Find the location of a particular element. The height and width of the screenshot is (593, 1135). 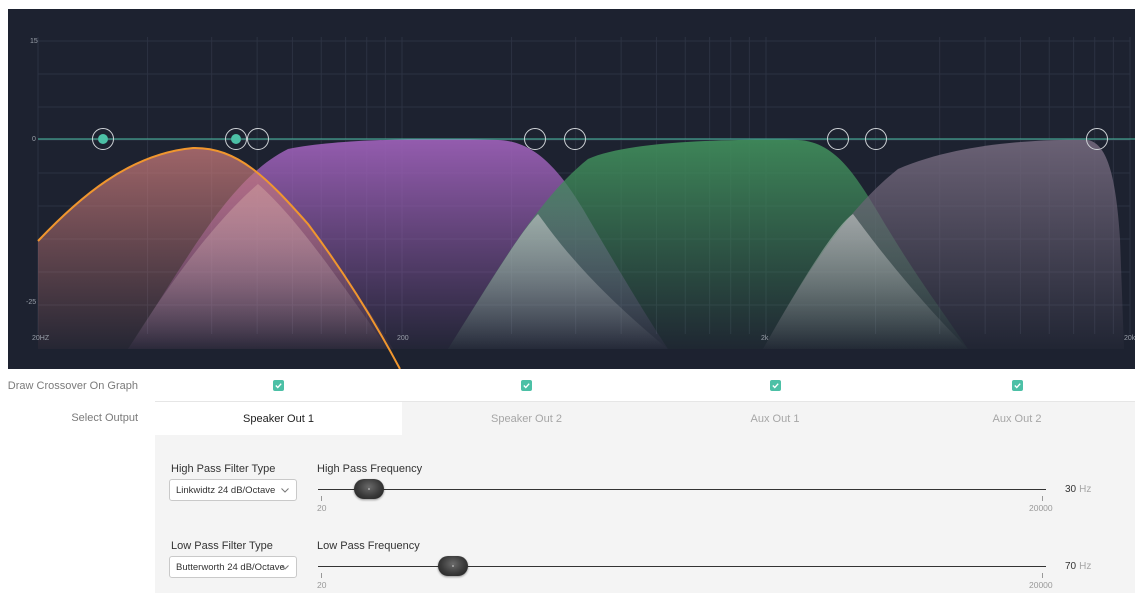

high-pass-frequency-label: High Pass Frequency is located at coordinates (370, 469).